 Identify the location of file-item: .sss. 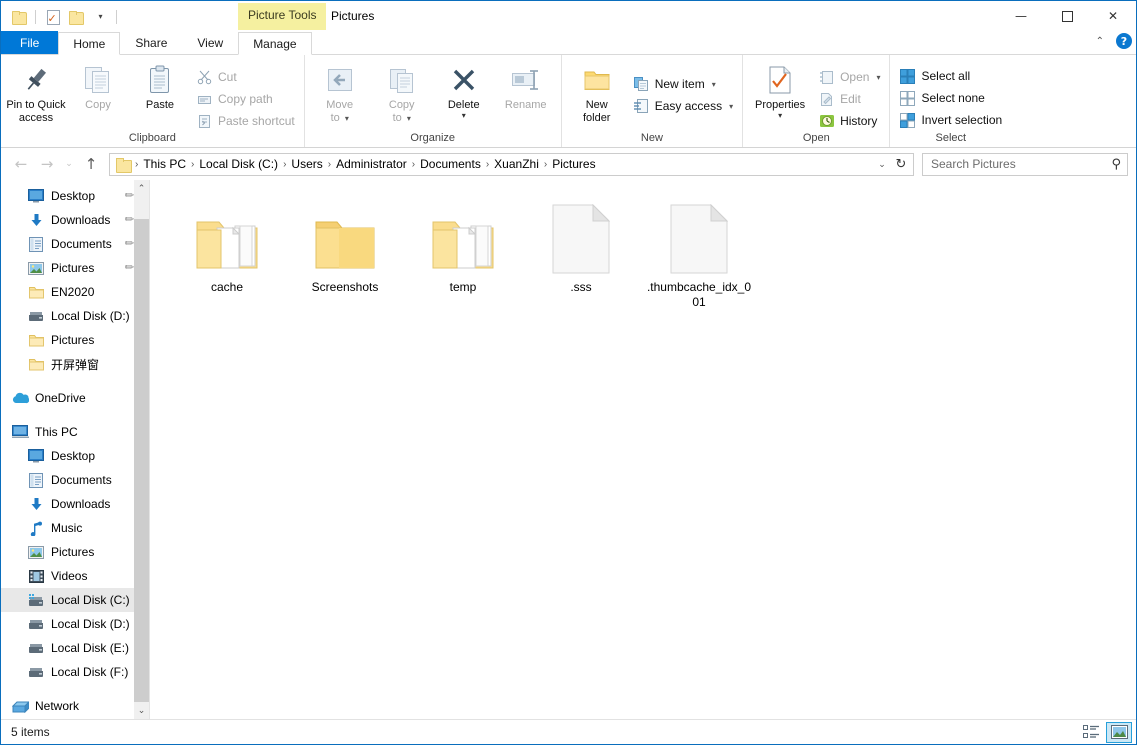
(581, 253).